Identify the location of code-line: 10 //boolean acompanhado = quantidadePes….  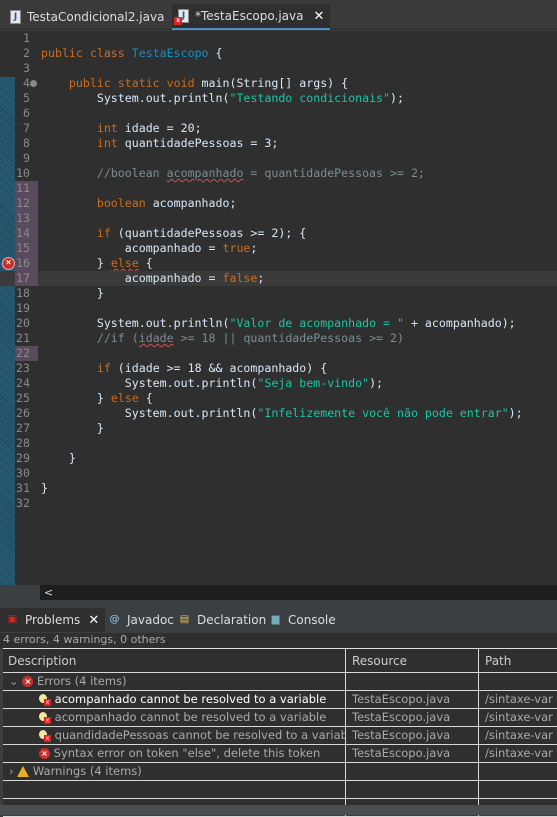
(278, 173).